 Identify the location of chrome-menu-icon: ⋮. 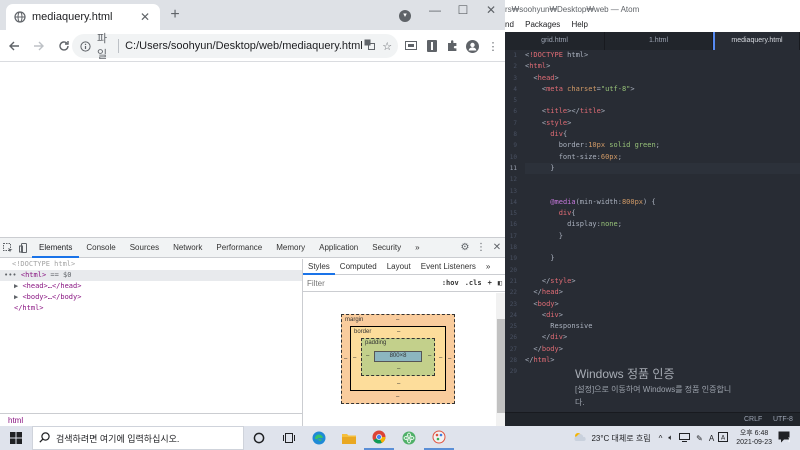
(493, 46).